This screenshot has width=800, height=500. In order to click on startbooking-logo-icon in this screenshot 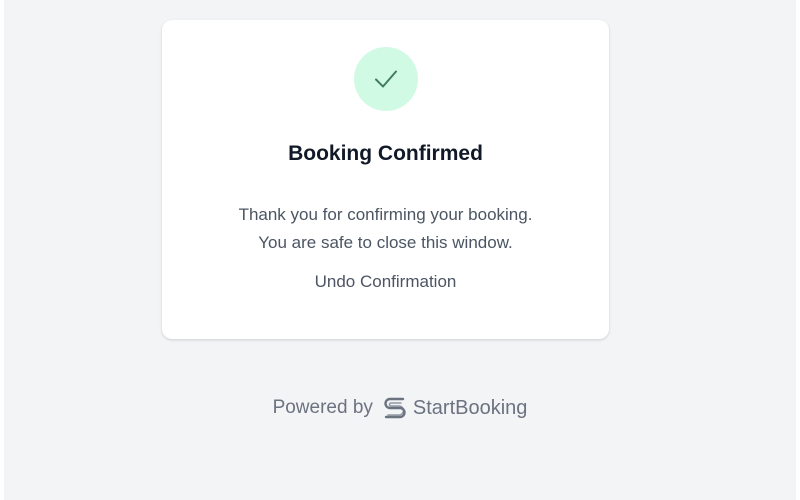, I will do `click(395, 408)`.